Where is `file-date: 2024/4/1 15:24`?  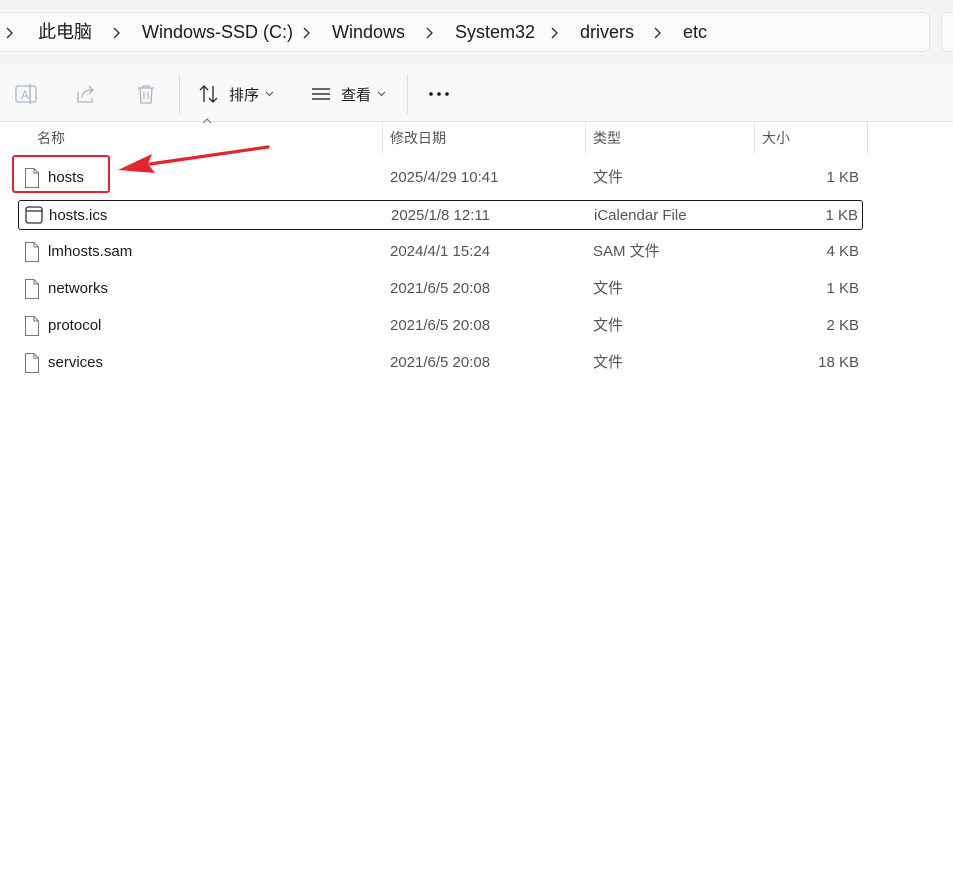 file-date: 2024/4/1 15:24 is located at coordinates (440, 251).